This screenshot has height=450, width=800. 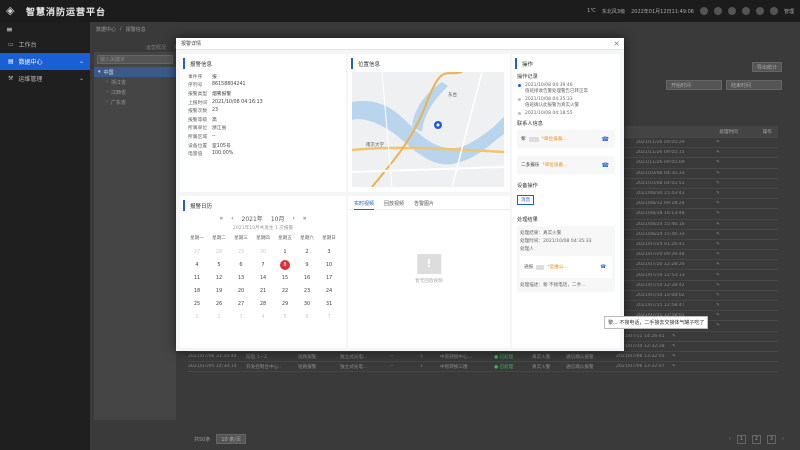 I want to click on page-3: 3, so click(x=771, y=439).